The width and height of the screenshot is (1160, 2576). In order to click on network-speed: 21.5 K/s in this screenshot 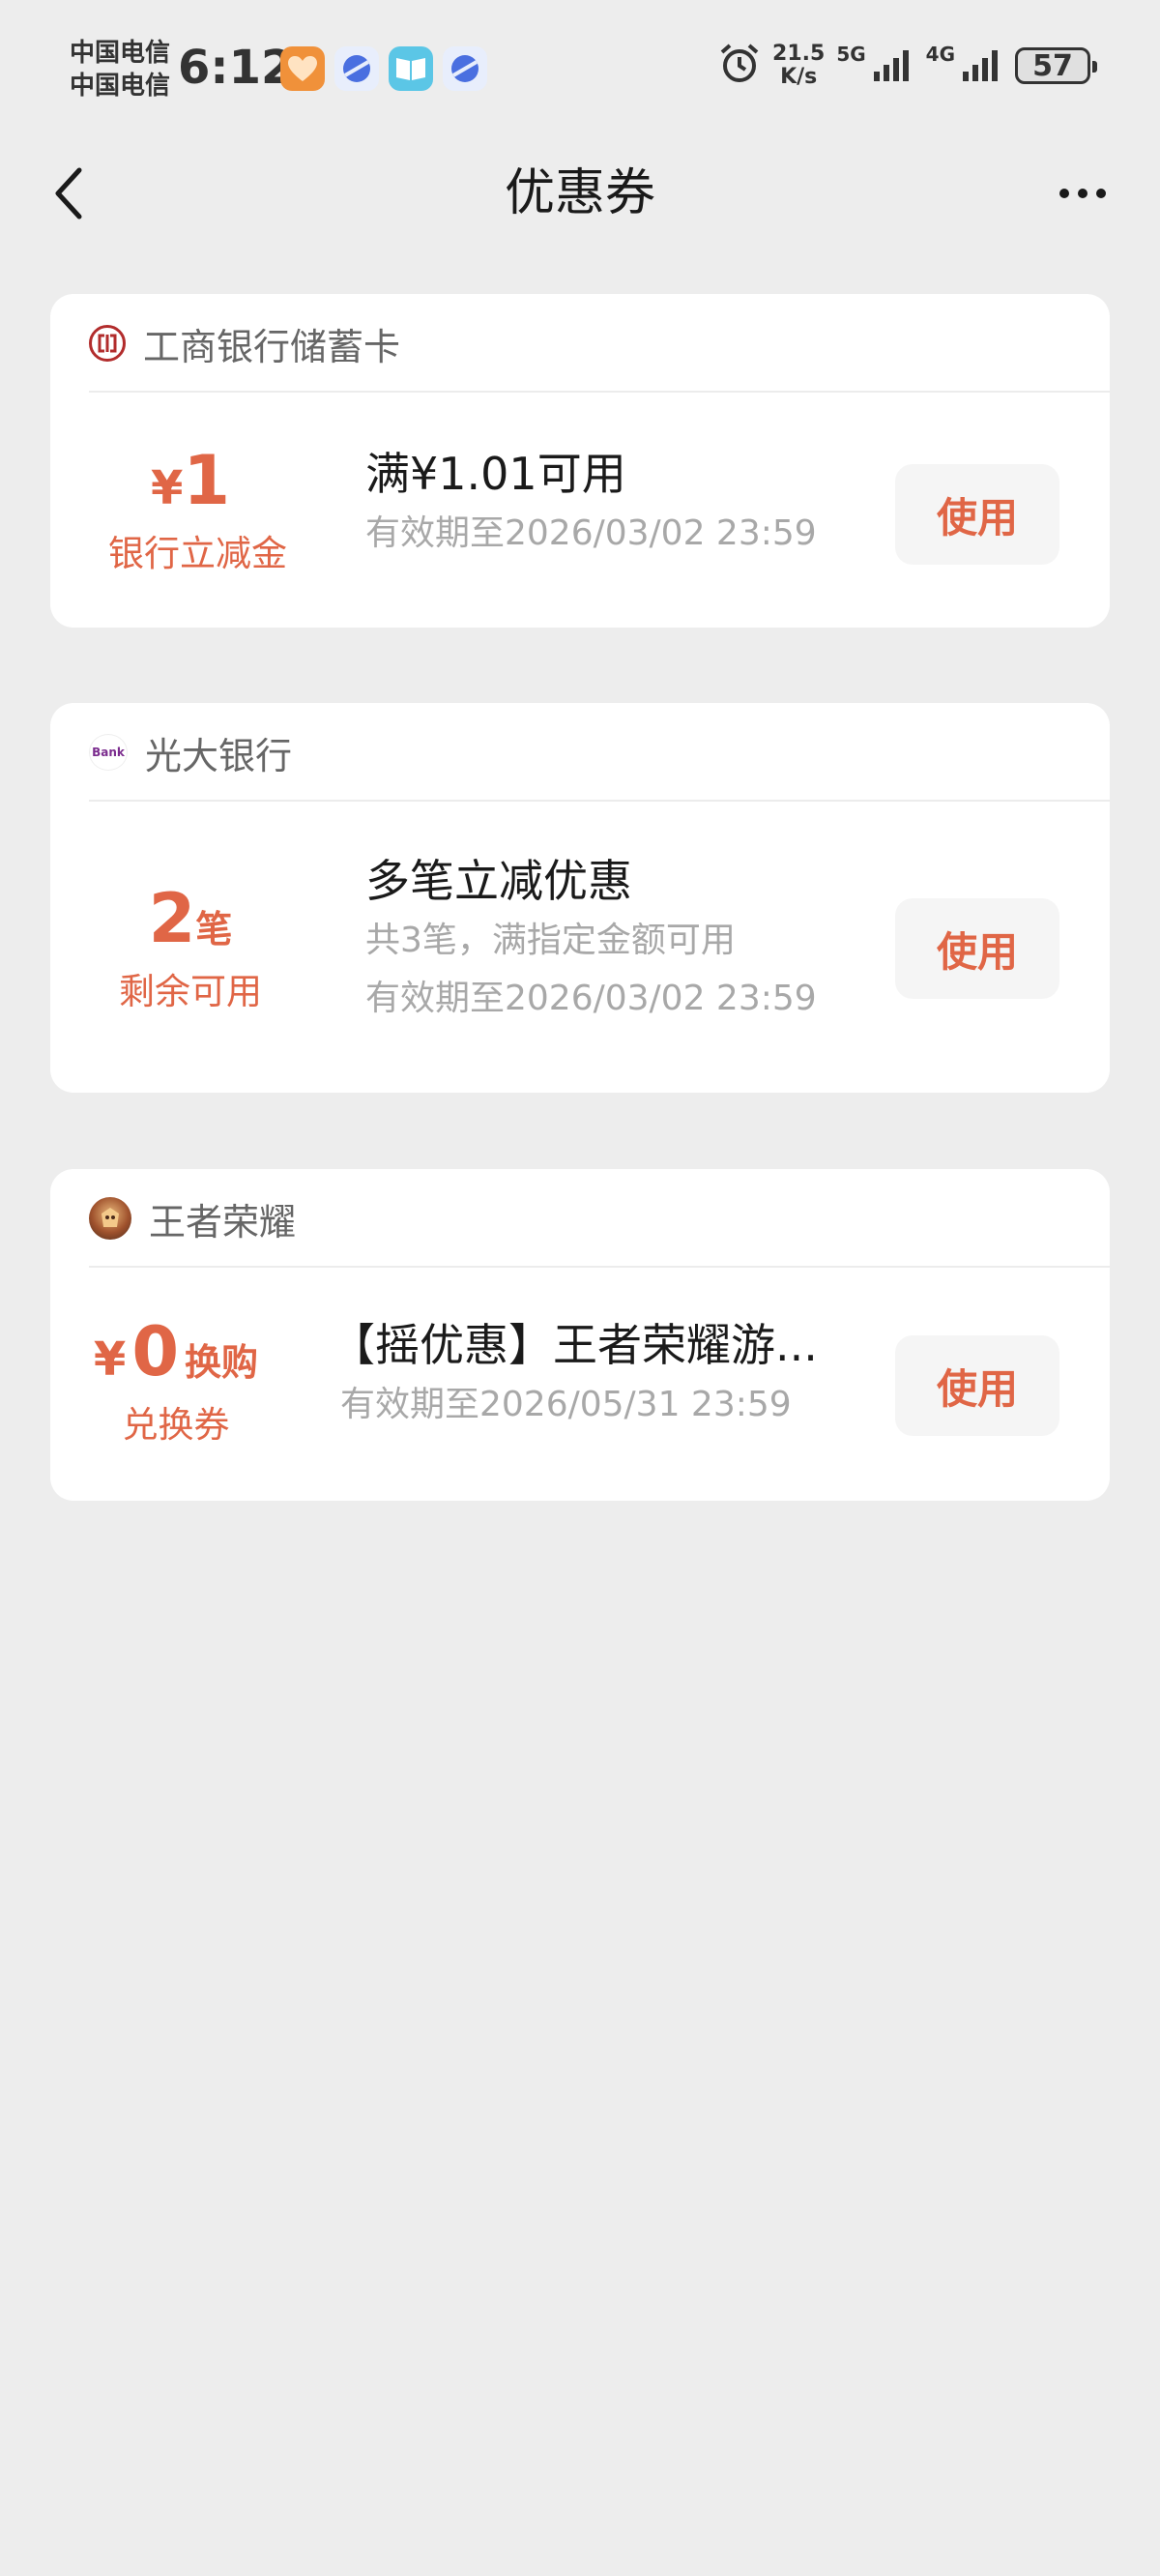, I will do `click(798, 66)`.